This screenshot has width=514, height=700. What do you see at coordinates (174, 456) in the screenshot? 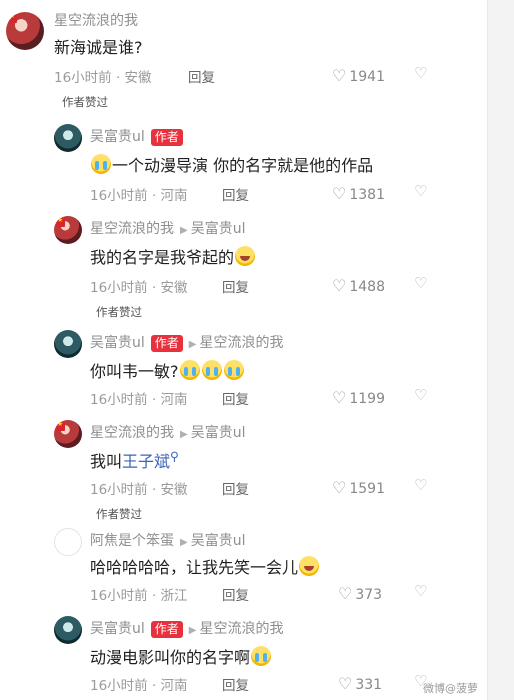
I see `search-icon: ⚲` at bounding box center [174, 456].